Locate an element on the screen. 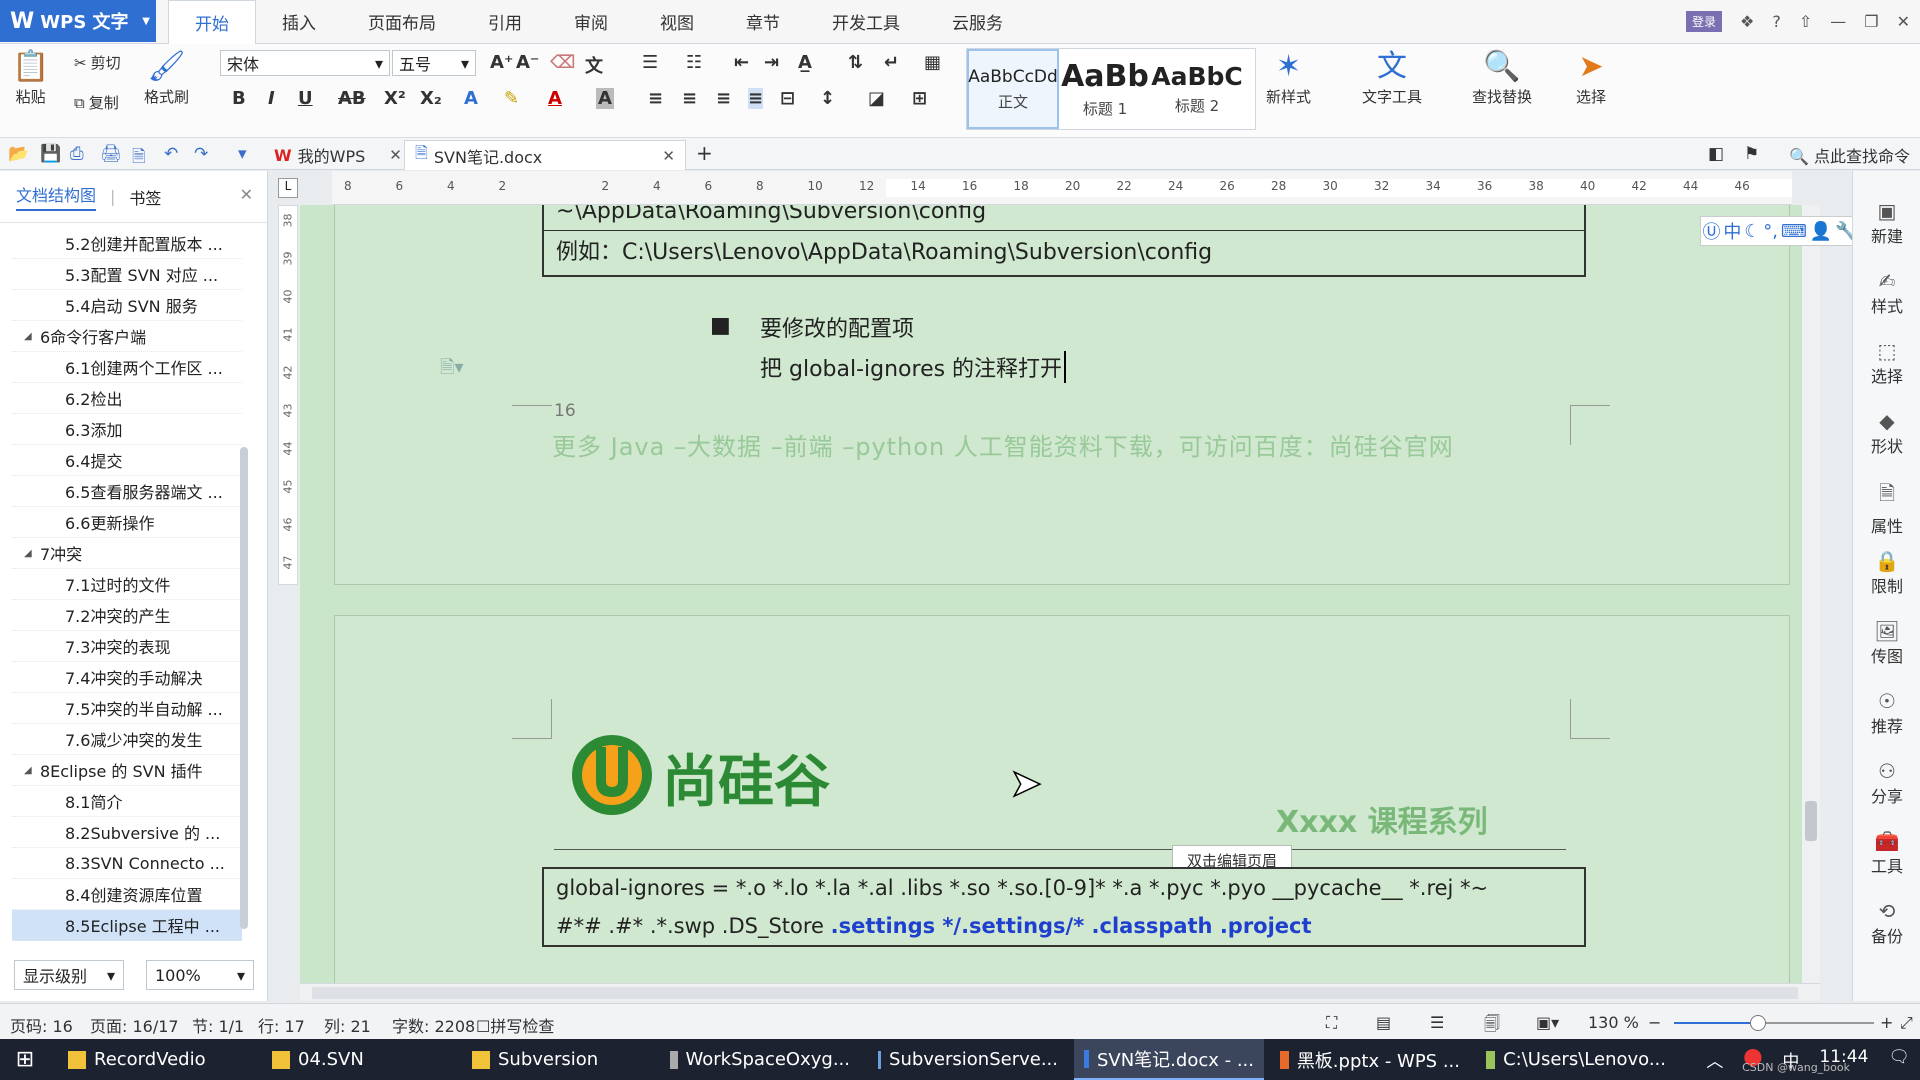 This screenshot has width=1920, height=1080. panel-restrict-button: 🔒 限制 is located at coordinates (1886, 573).